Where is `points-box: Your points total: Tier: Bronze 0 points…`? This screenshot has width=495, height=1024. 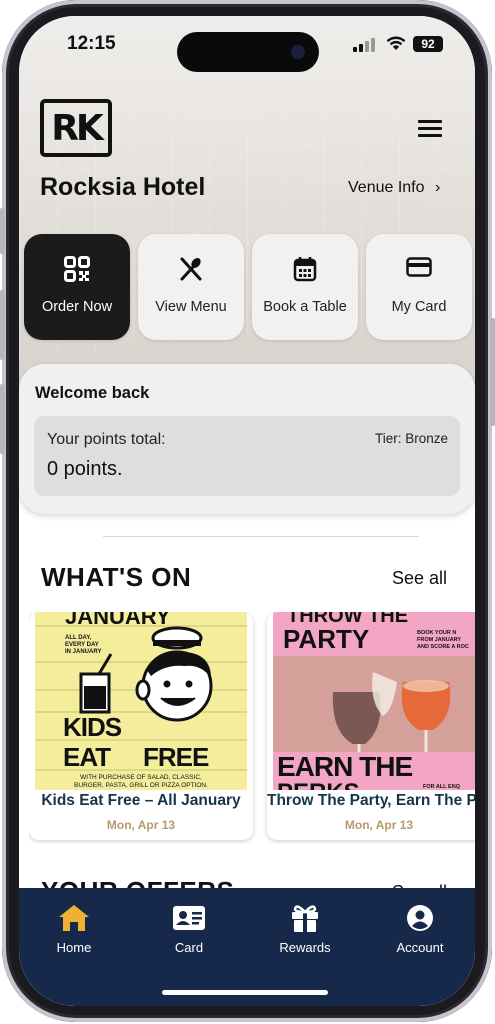
points-box: Your points total: Tier: Bronze 0 points… is located at coordinates (247, 456).